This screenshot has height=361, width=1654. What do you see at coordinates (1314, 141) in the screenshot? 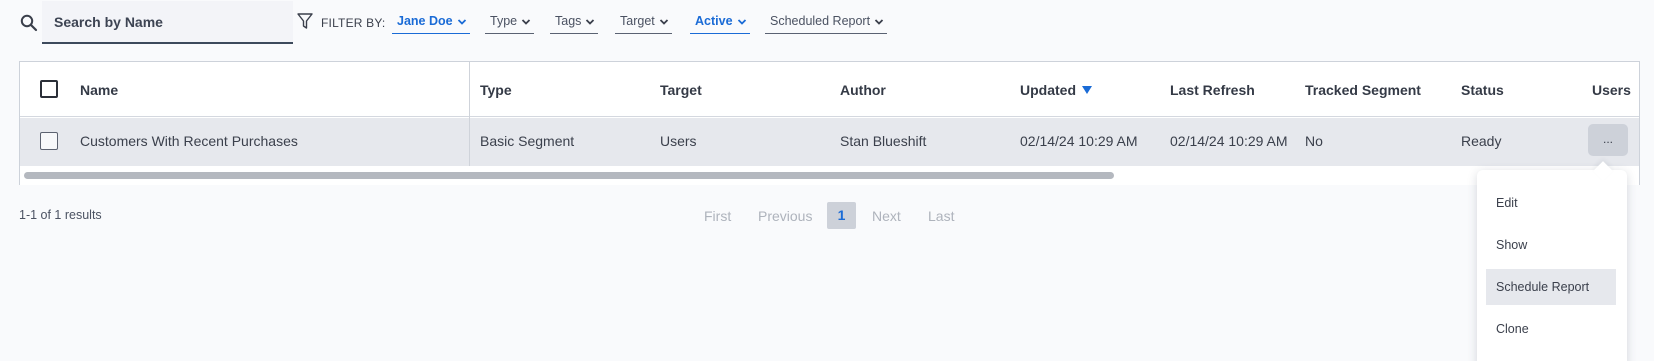
I see `cell-tracked-segment: No` at bounding box center [1314, 141].